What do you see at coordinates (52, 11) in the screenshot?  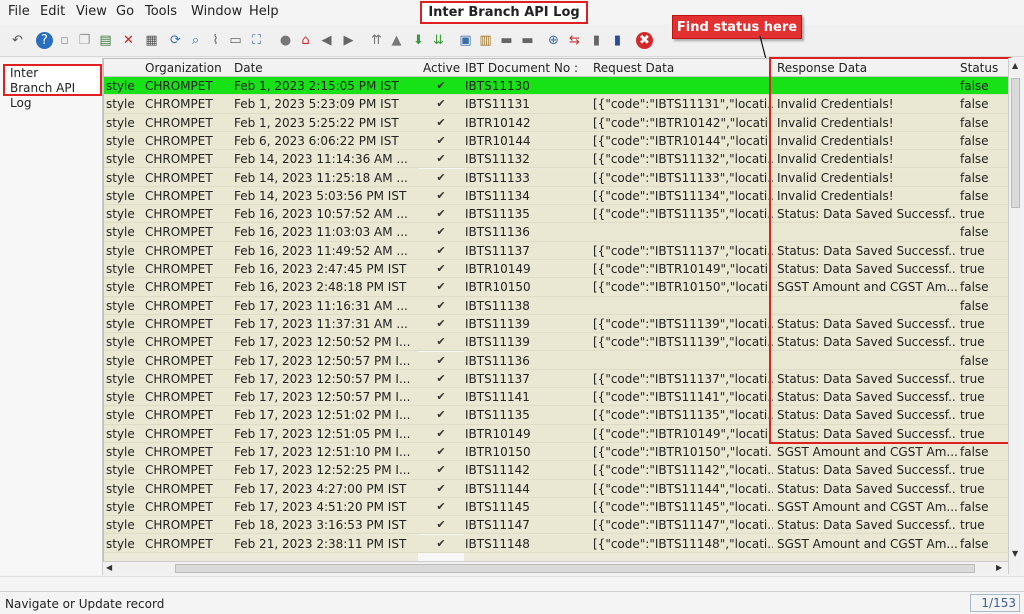 I see `menu-edit: Edit` at bounding box center [52, 11].